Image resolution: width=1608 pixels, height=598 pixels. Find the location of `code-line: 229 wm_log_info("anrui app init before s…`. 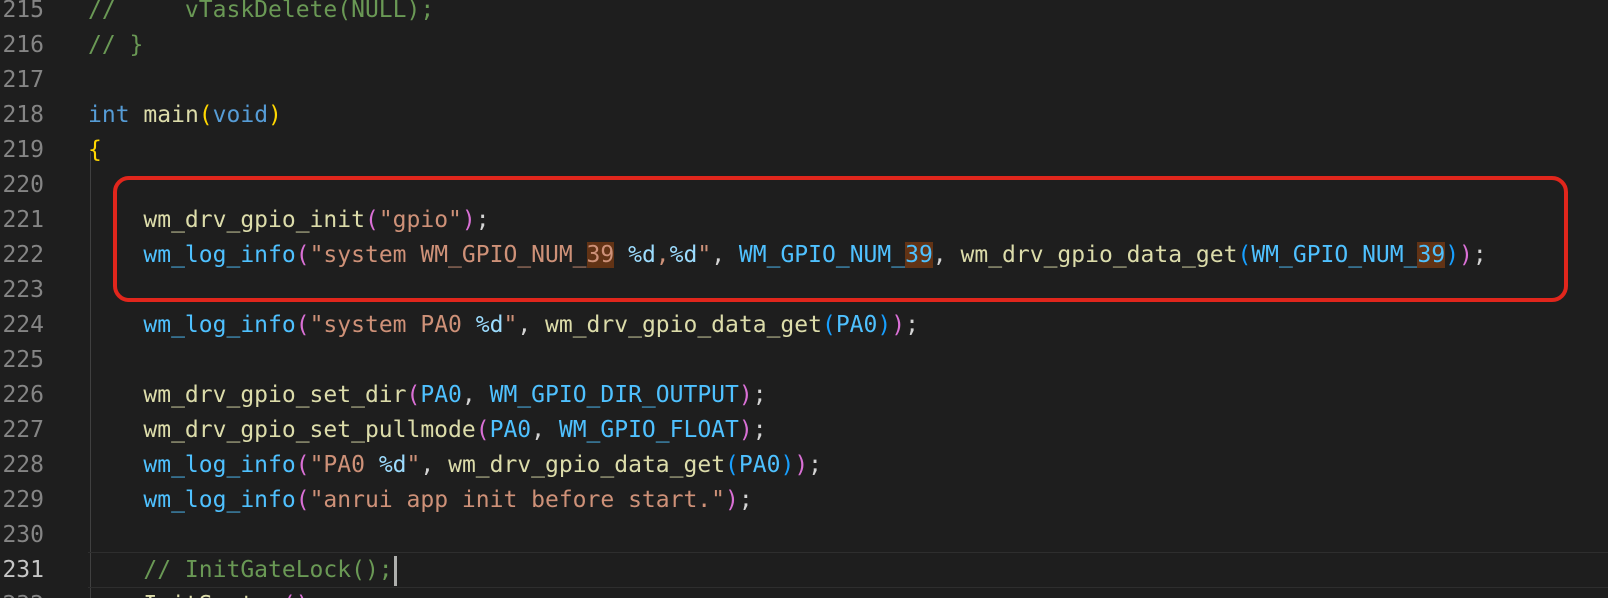

code-line: 229 wm_log_info("anrui app init before s… is located at coordinates (804, 500).